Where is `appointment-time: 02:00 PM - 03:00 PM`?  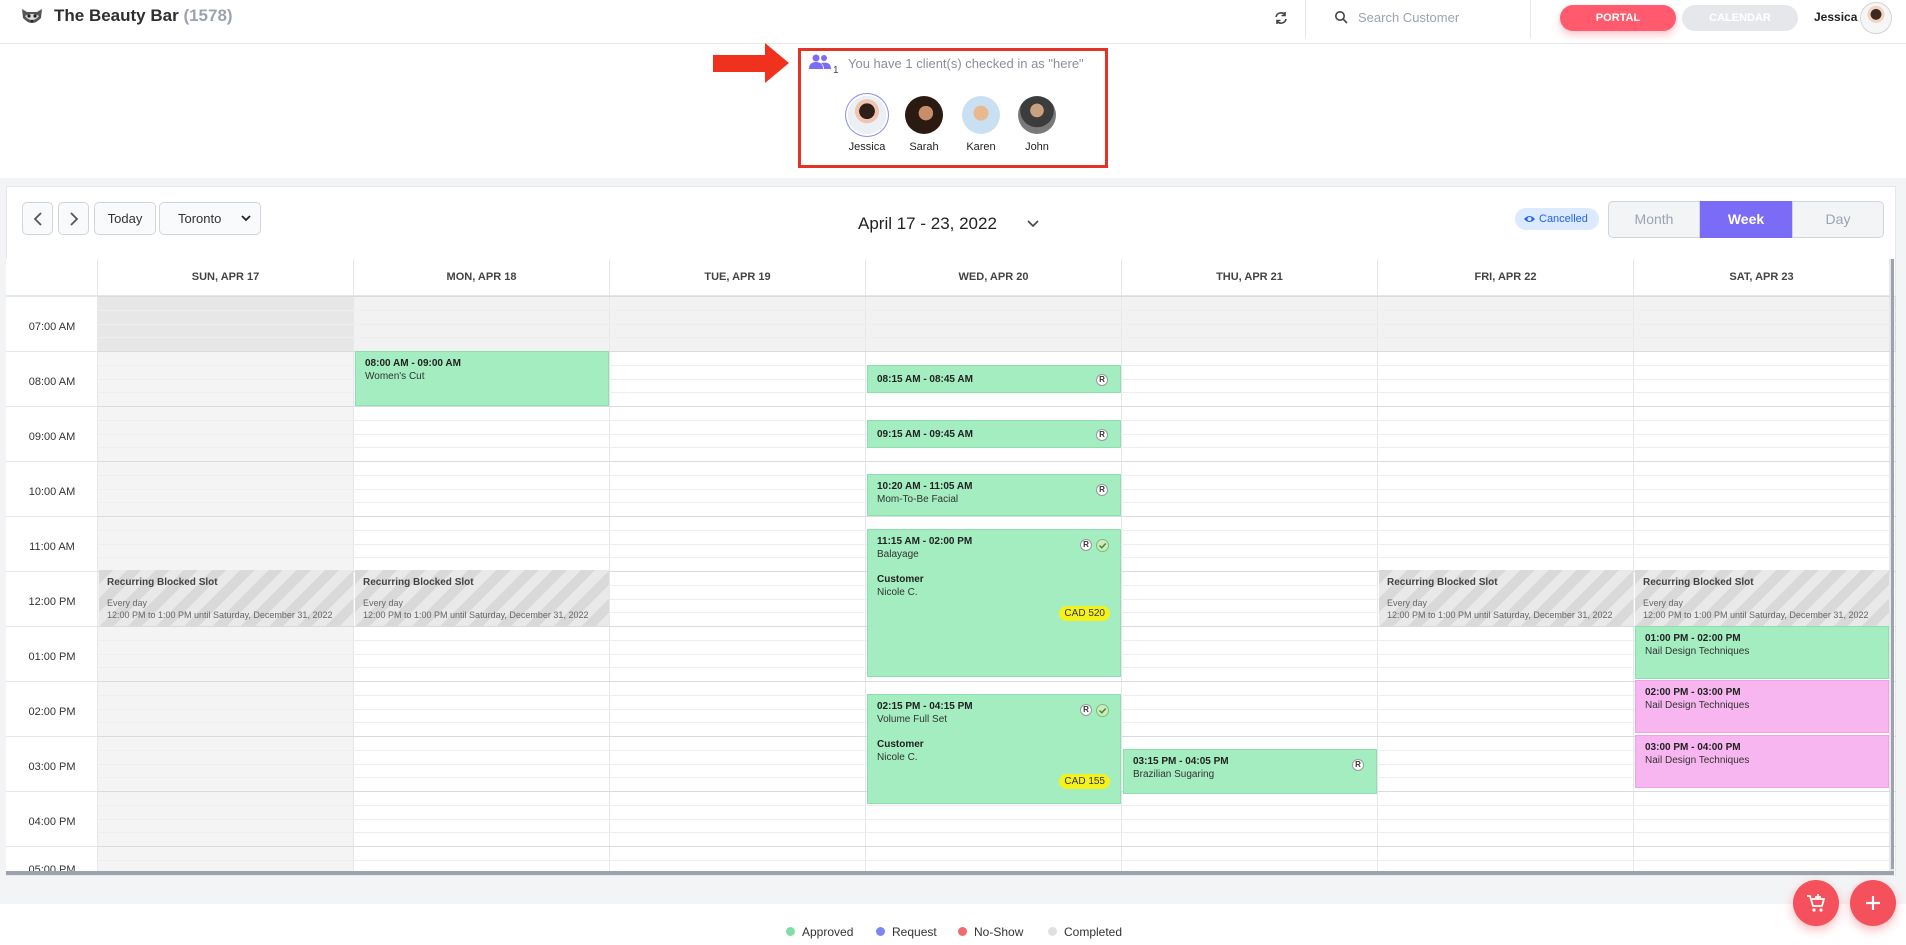
appointment-time: 02:00 PM - 03:00 PM is located at coordinates (1693, 692).